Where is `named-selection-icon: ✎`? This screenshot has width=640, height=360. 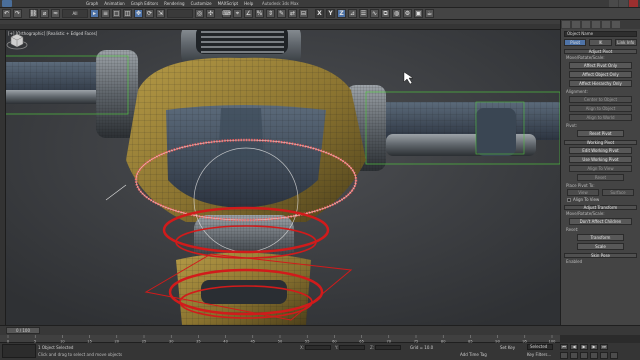
named-selection-icon: ✎ is located at coordinates (281, 13).